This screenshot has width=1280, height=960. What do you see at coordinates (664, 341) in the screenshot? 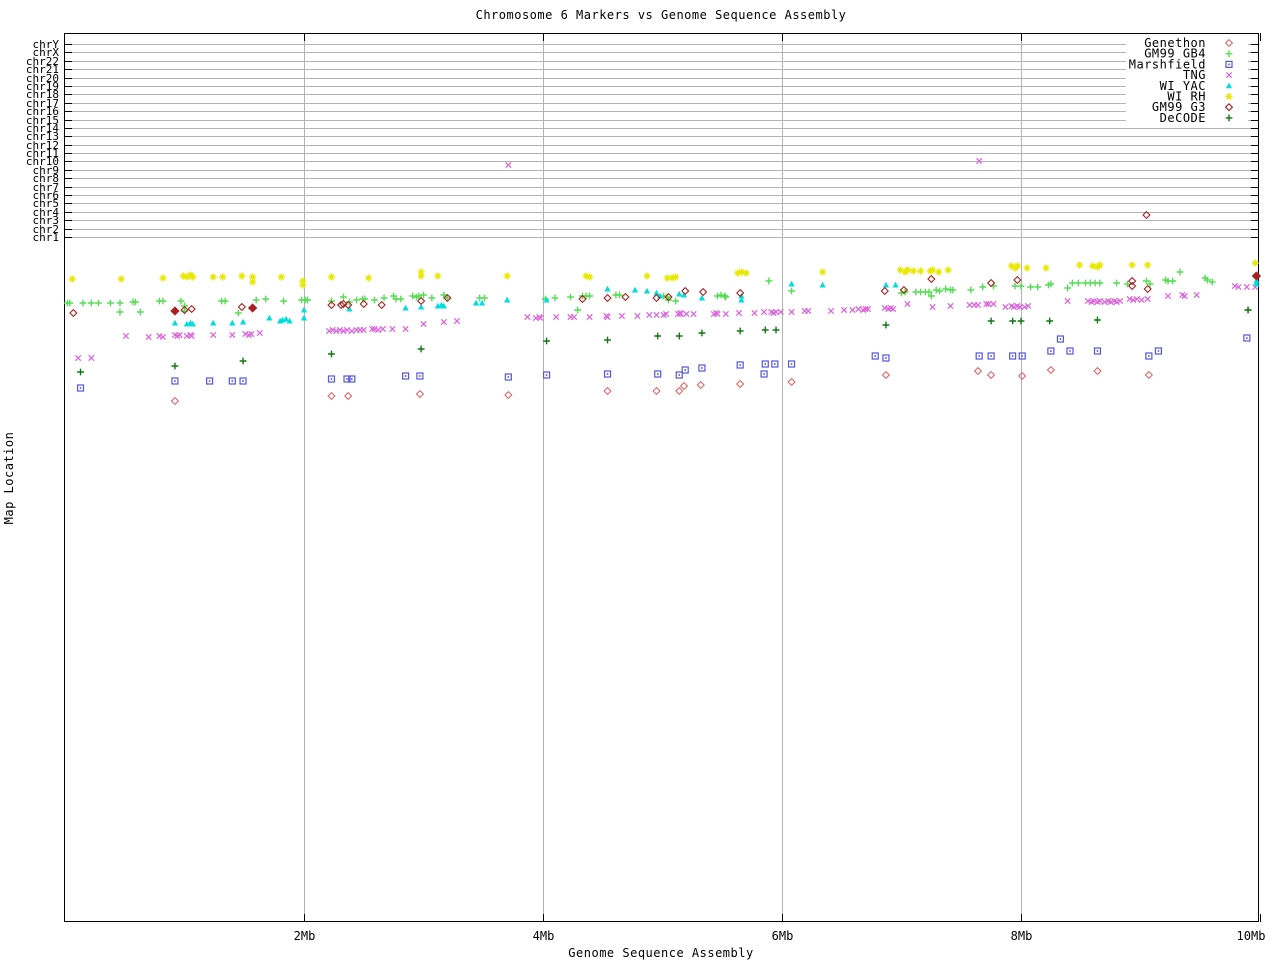
I see `series-decode` at bounding box center [664, 341].